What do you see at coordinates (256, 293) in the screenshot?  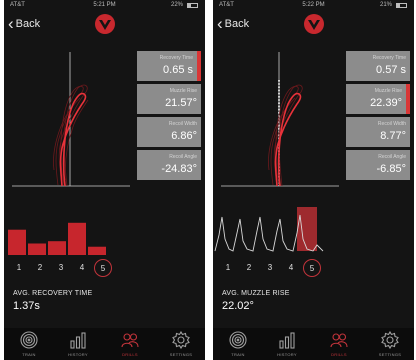 I see `average-label: AVG. MUZZLE RISE` at bounding box center [256, 293].